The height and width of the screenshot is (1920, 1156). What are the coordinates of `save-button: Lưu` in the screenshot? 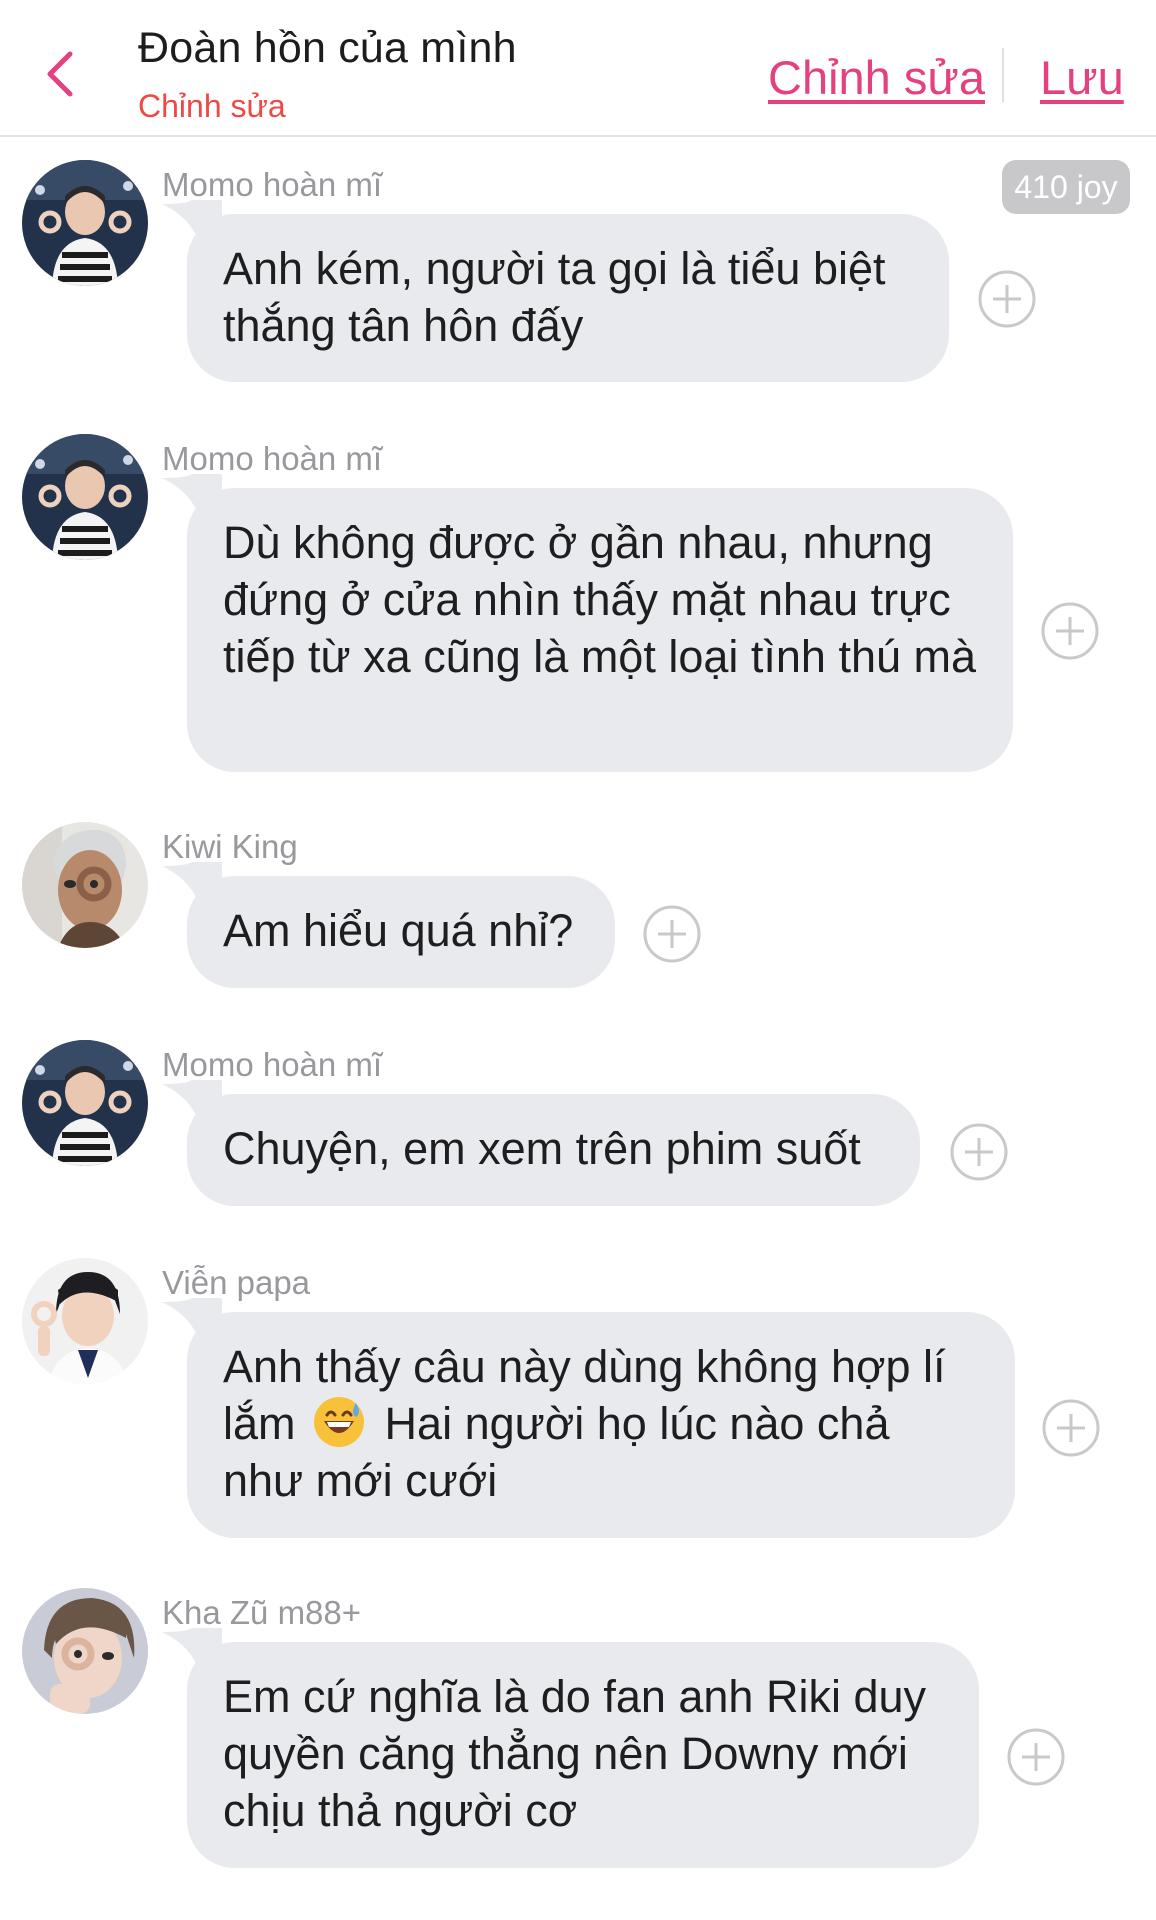 It's located at (1082, 77).